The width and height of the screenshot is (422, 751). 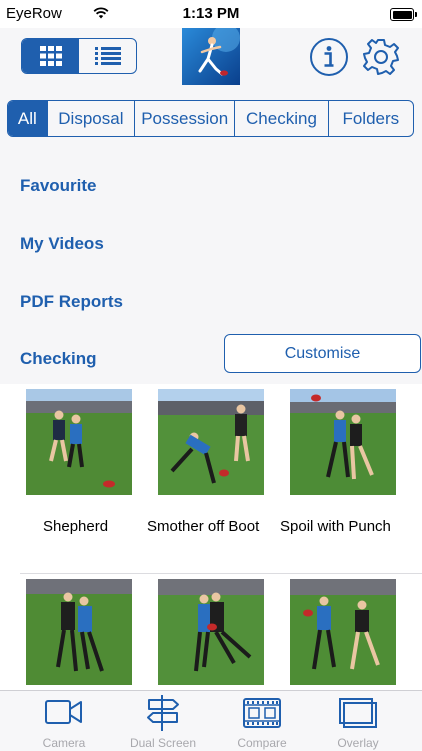 What do you see at coordinates (370, 118) in the screenshot?
I see `tab-folders: Folders` at bounding box center [370, 118].